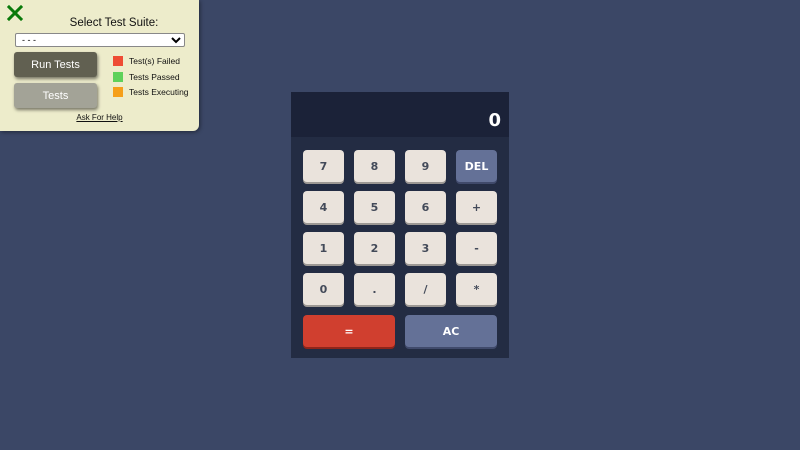 The height and width of the screenshot is (450, 800). What do you see at coordinates (118, 92) in the screenshot?
I see `executing-swatch-icon` at bounding box center [118, 92].